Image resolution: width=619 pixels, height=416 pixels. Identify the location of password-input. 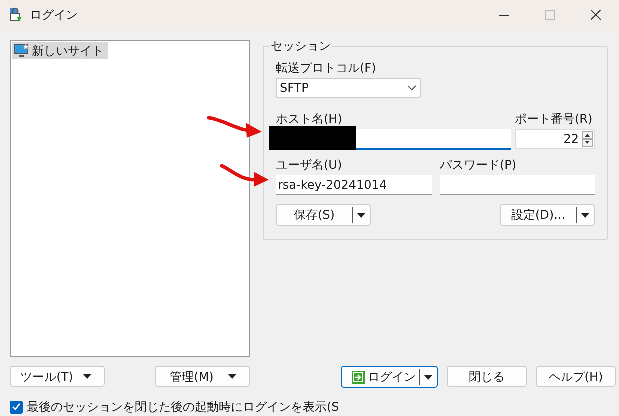
(517, 185).